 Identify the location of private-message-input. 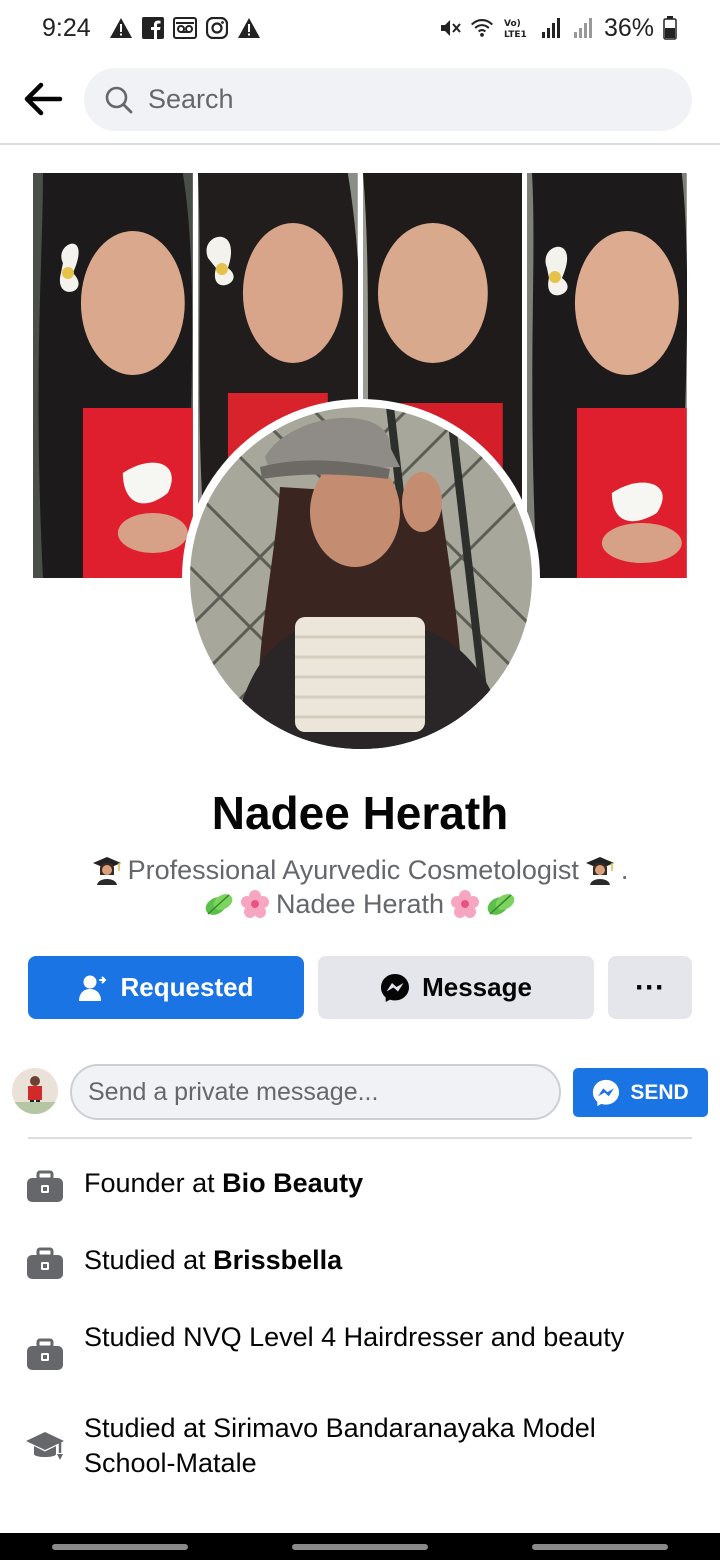
(315, 1092).